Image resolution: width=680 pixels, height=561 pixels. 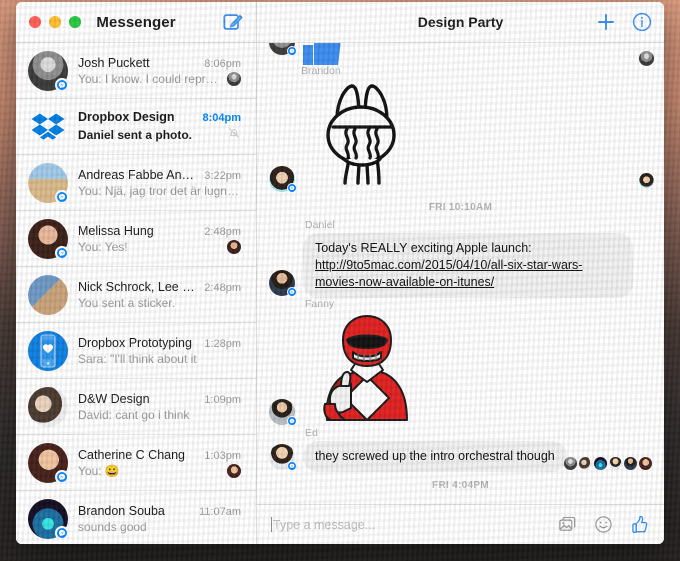 What do you see at coordinates (233, 22) in the screenshot?
I see `compose-pencil-icon` at bounding box center [233, 22].